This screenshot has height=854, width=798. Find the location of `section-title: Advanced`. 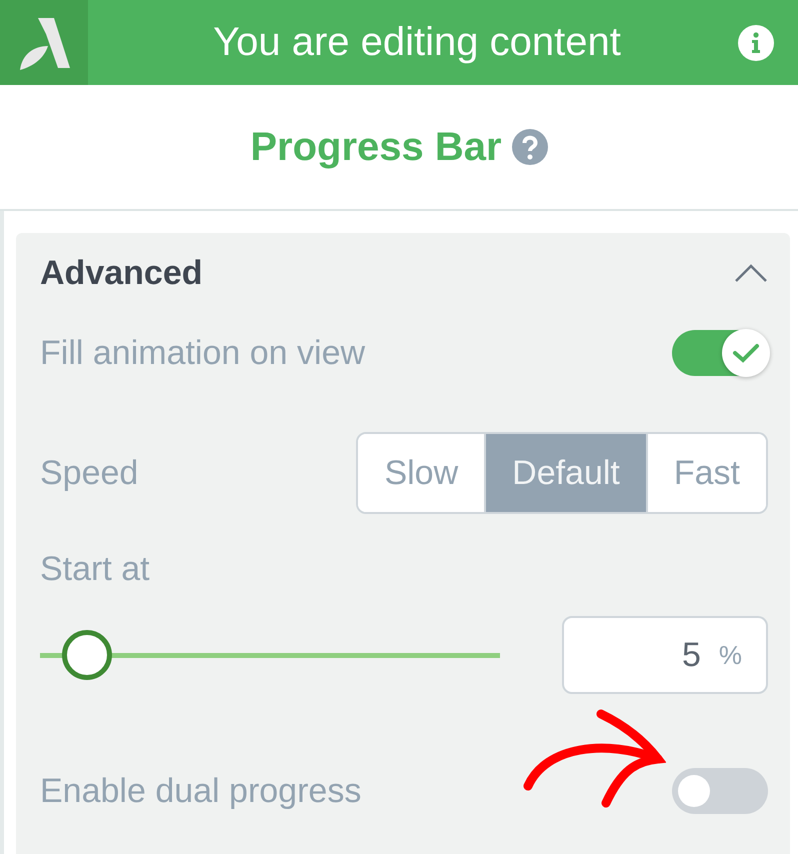

section-title: Advanced is located at coordinates (121, 273).